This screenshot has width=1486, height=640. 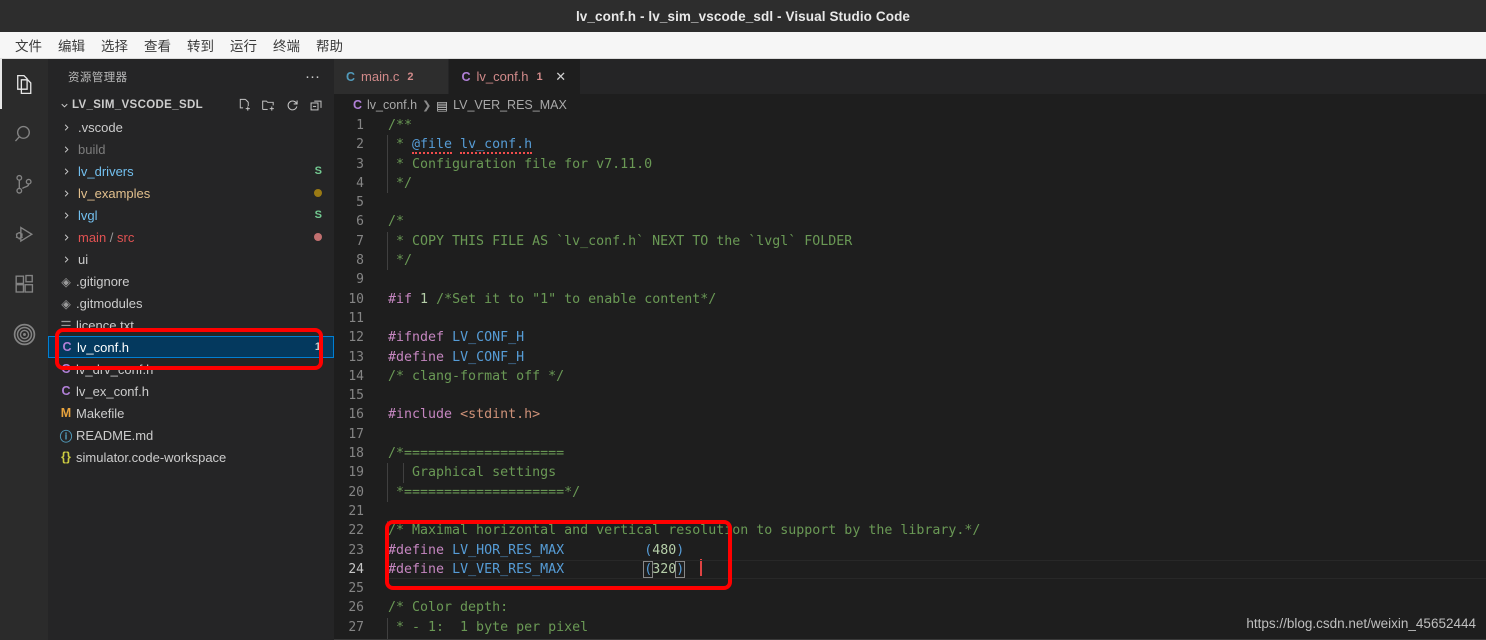 I want to click on code-token: LV_CONF_H, so click(x=488, y=338).